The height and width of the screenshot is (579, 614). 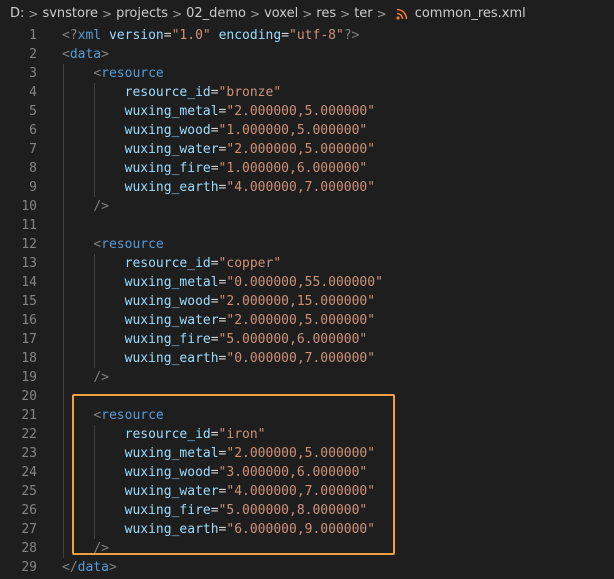 What do you see at coordinates (307, 244) in the screenshot?
I see `code-line: 12 <resource` at bounding box center [307, 244].